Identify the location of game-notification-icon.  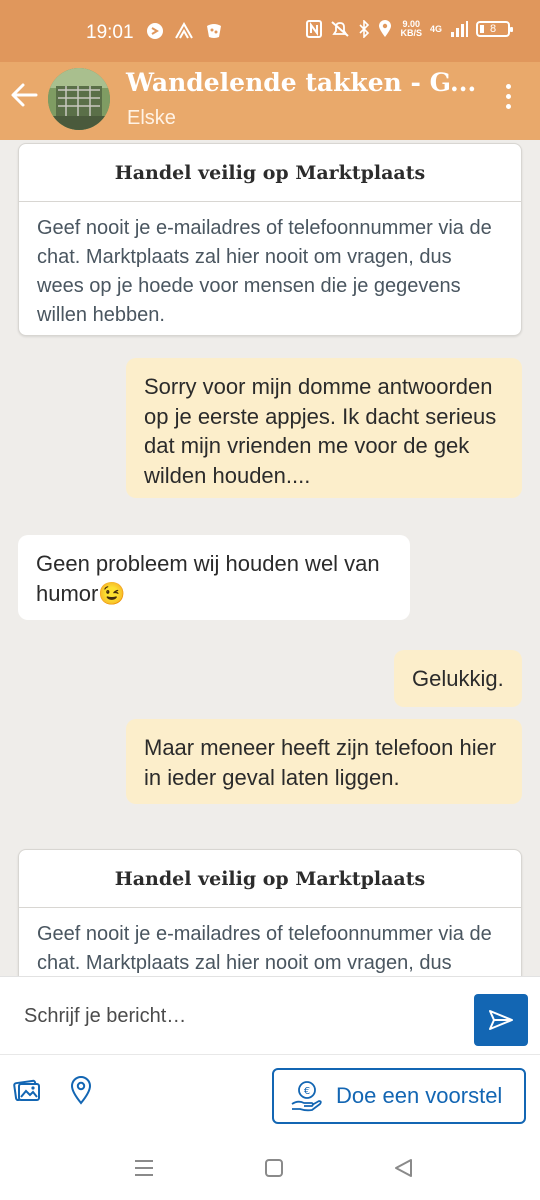
(214, 31).